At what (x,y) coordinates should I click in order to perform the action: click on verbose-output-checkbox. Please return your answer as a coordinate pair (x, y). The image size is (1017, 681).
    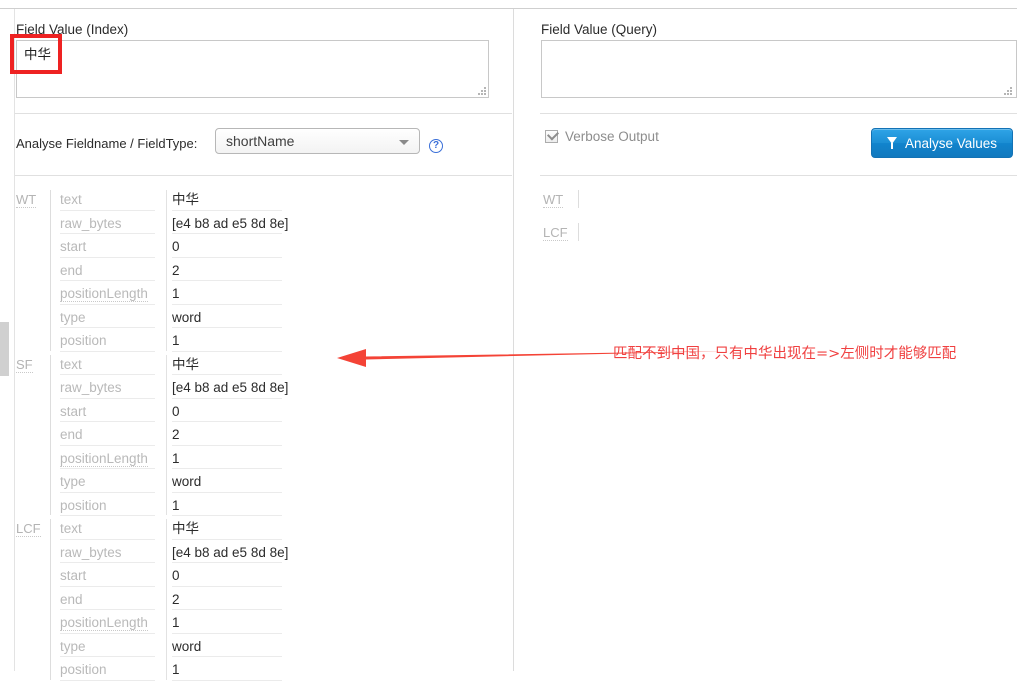
    Looking at the image, I should click on (552, 135).